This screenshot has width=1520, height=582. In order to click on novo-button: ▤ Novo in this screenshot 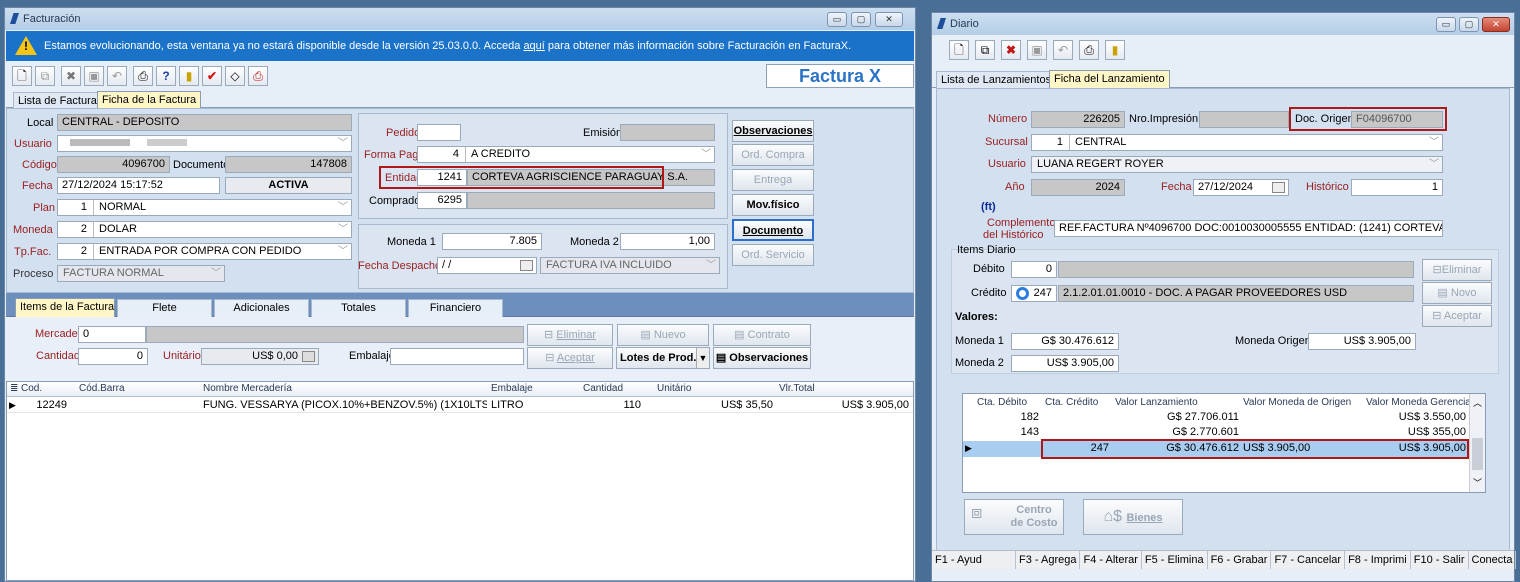, I will do `click(1457, 293)`.